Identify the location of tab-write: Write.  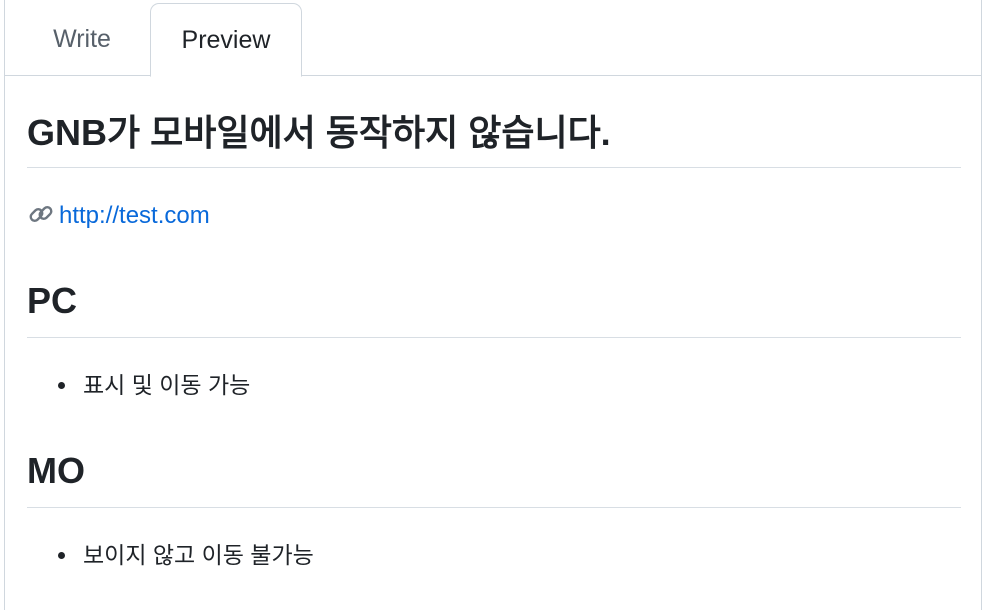
(82, 39).